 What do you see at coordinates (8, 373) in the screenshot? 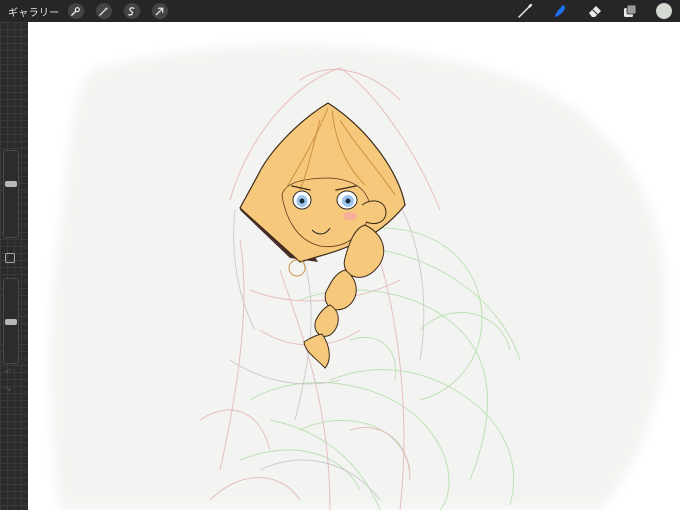
I see `undo-icon: ↶` at bounding box center [8, 373].